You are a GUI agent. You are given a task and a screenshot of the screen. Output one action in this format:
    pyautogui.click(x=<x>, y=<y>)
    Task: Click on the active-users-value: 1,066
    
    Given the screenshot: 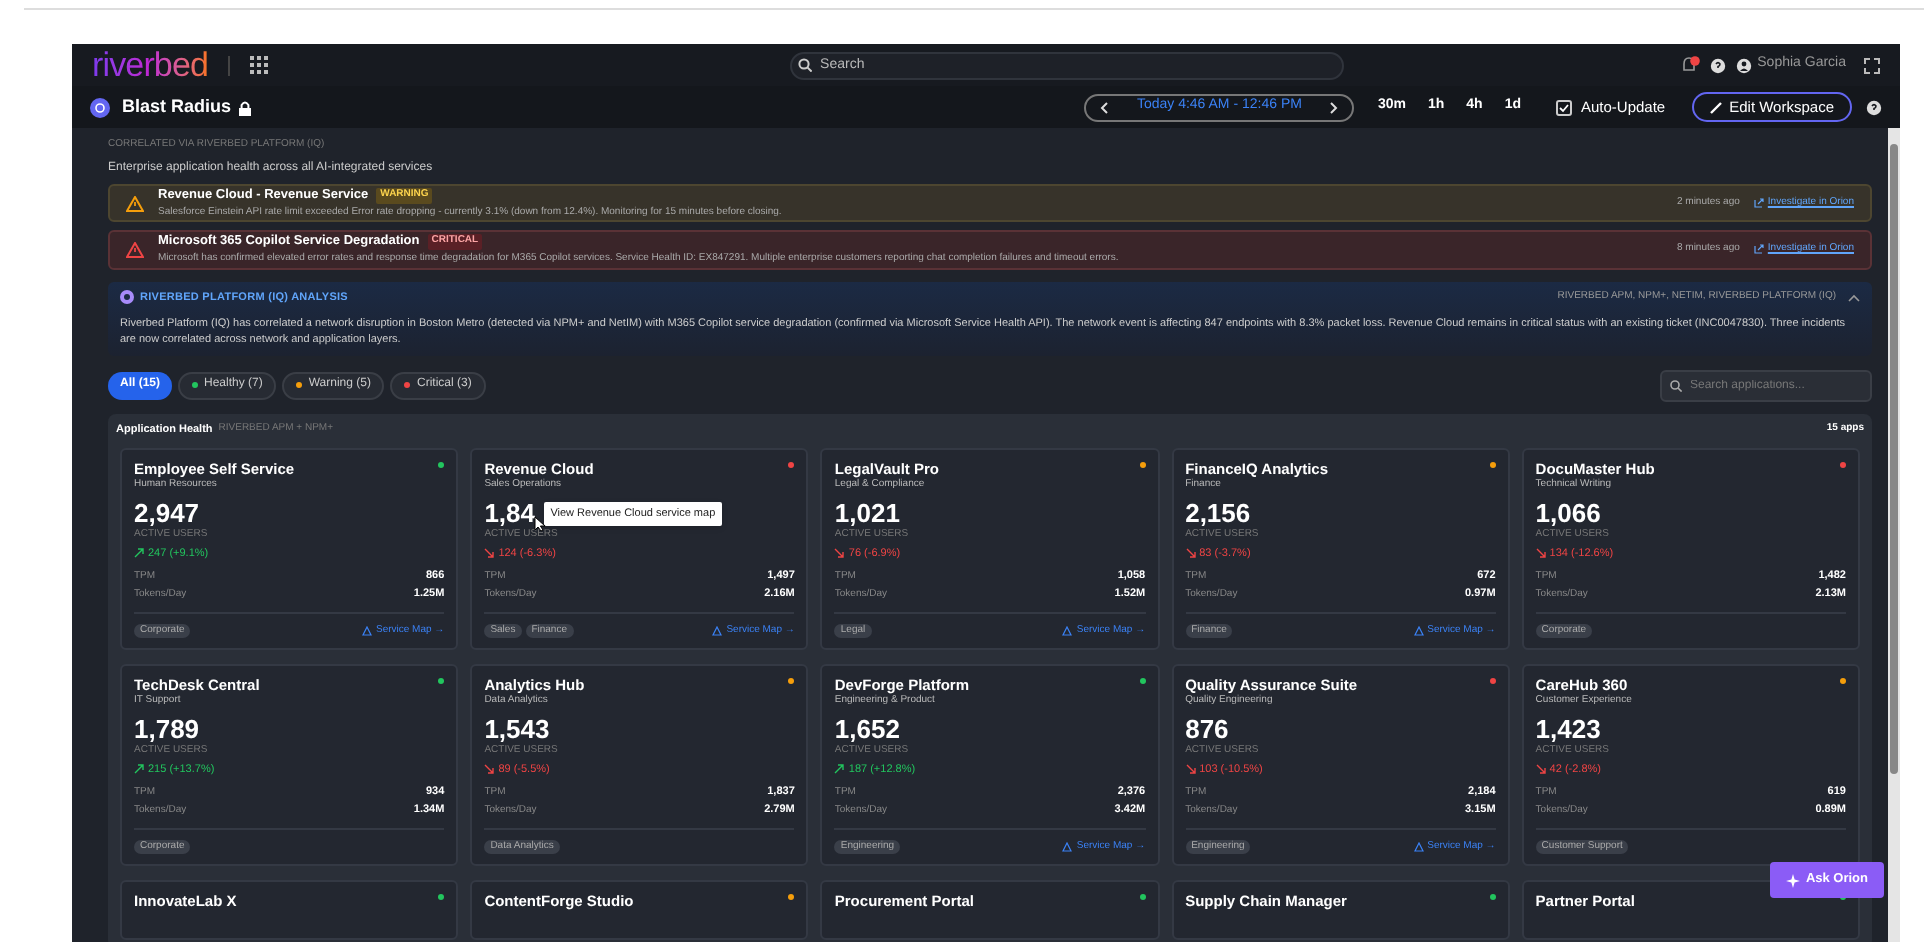 What is the action you would take?
    pyautogui.click(x=1568, y=513)
    